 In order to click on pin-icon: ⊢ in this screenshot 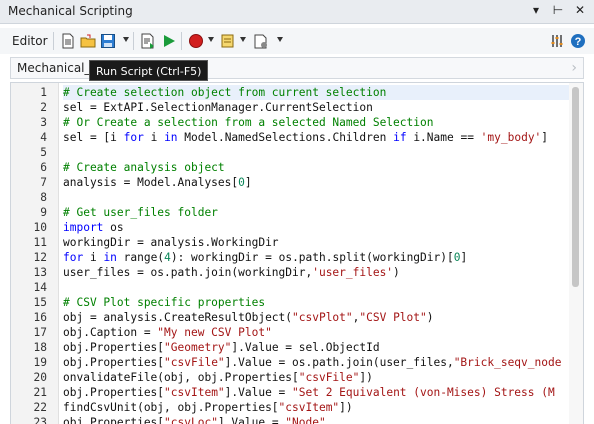, I will do `click(558, 10)`.